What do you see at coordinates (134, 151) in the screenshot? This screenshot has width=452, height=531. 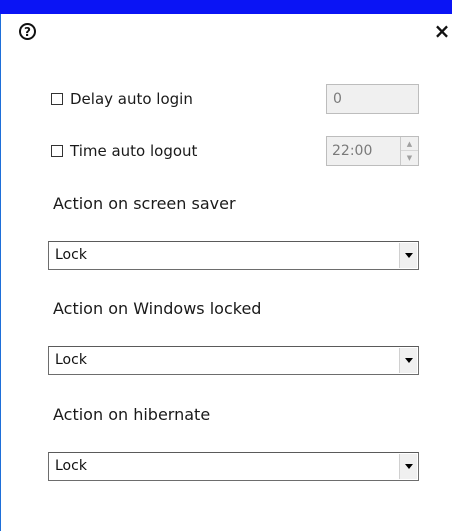 I see `time-auto-logout-label: Time auto logout` at bounding box center [134, 151].